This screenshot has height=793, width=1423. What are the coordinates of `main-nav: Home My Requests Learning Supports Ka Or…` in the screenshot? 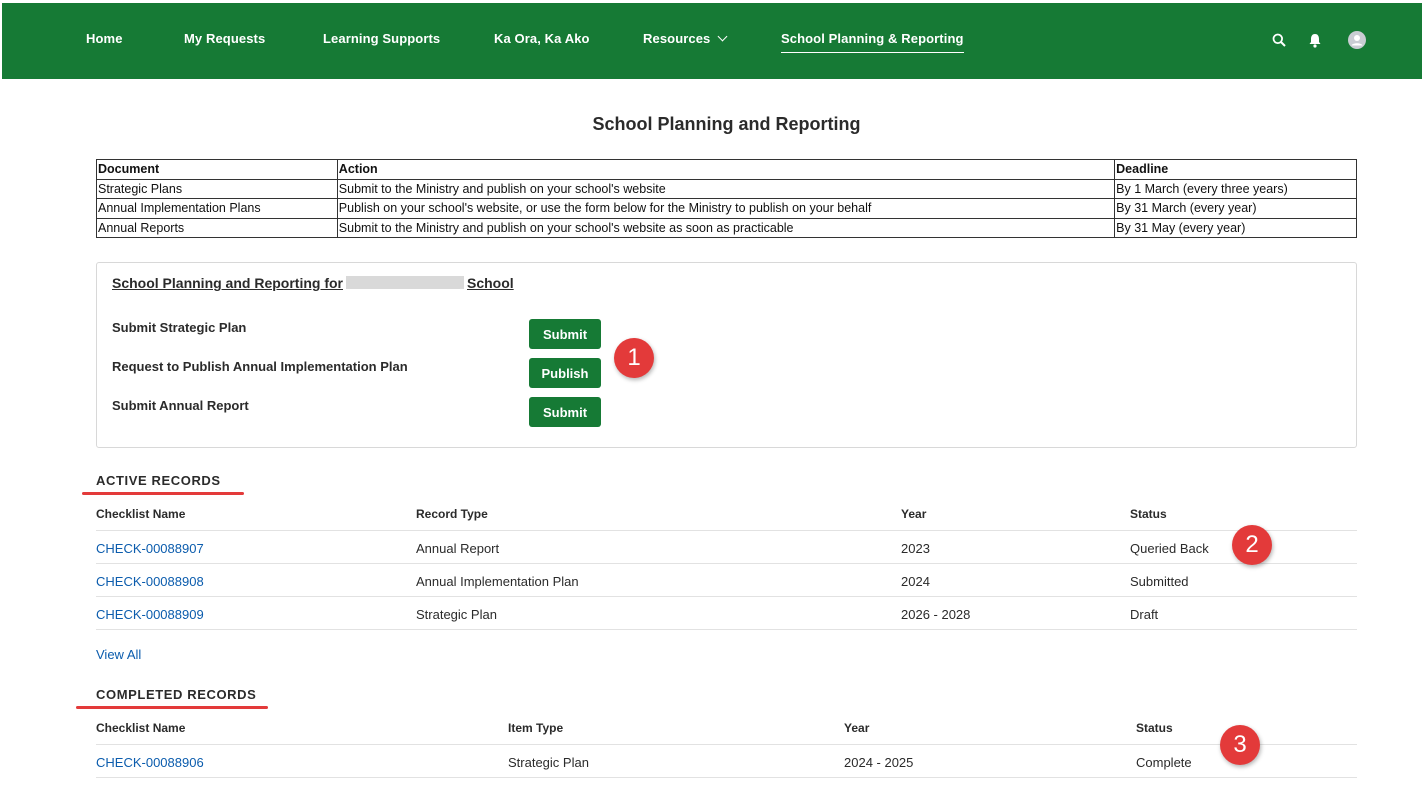 It's located at (712, 41).